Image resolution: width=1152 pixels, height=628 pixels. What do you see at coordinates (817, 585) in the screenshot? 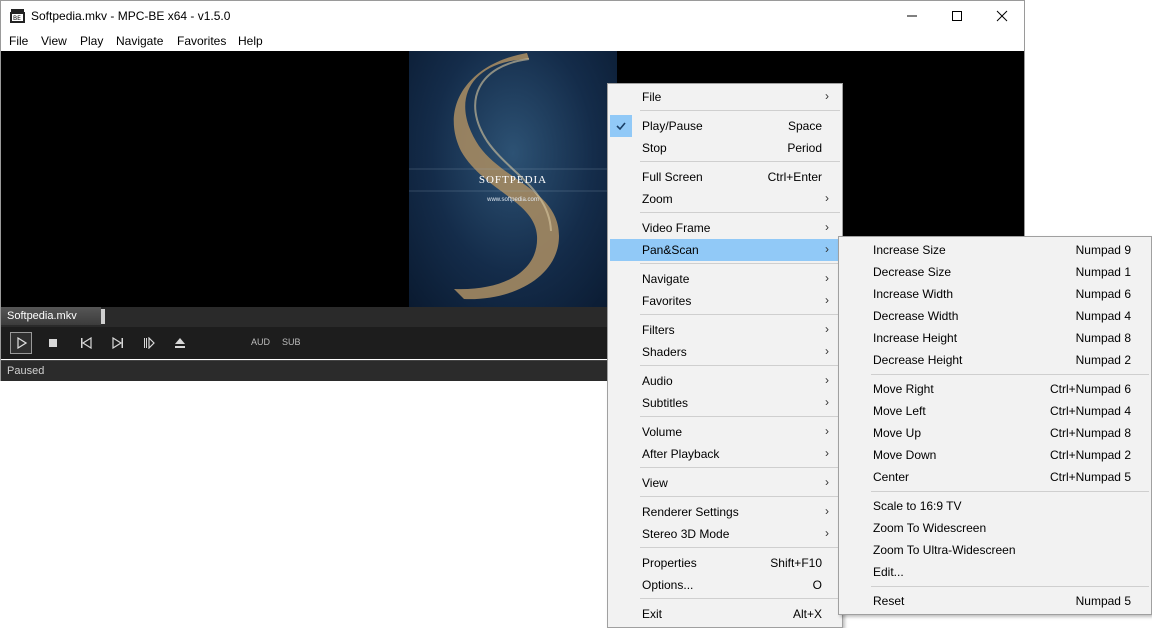
I see `menu-item-shortcut: O` at bounding box center [817, 585].